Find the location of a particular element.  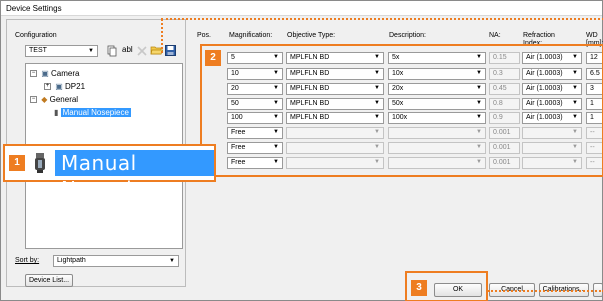

save-icon is located at coordinates (170, 50).